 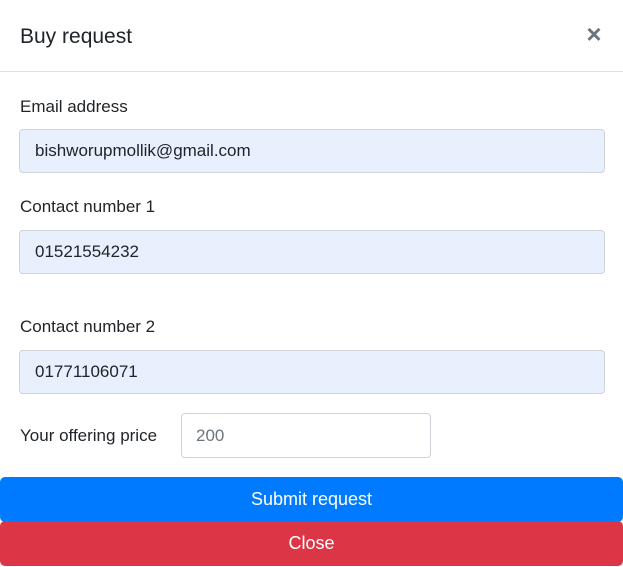 I want to click on offering-price-input, so click(x=306, y=435).